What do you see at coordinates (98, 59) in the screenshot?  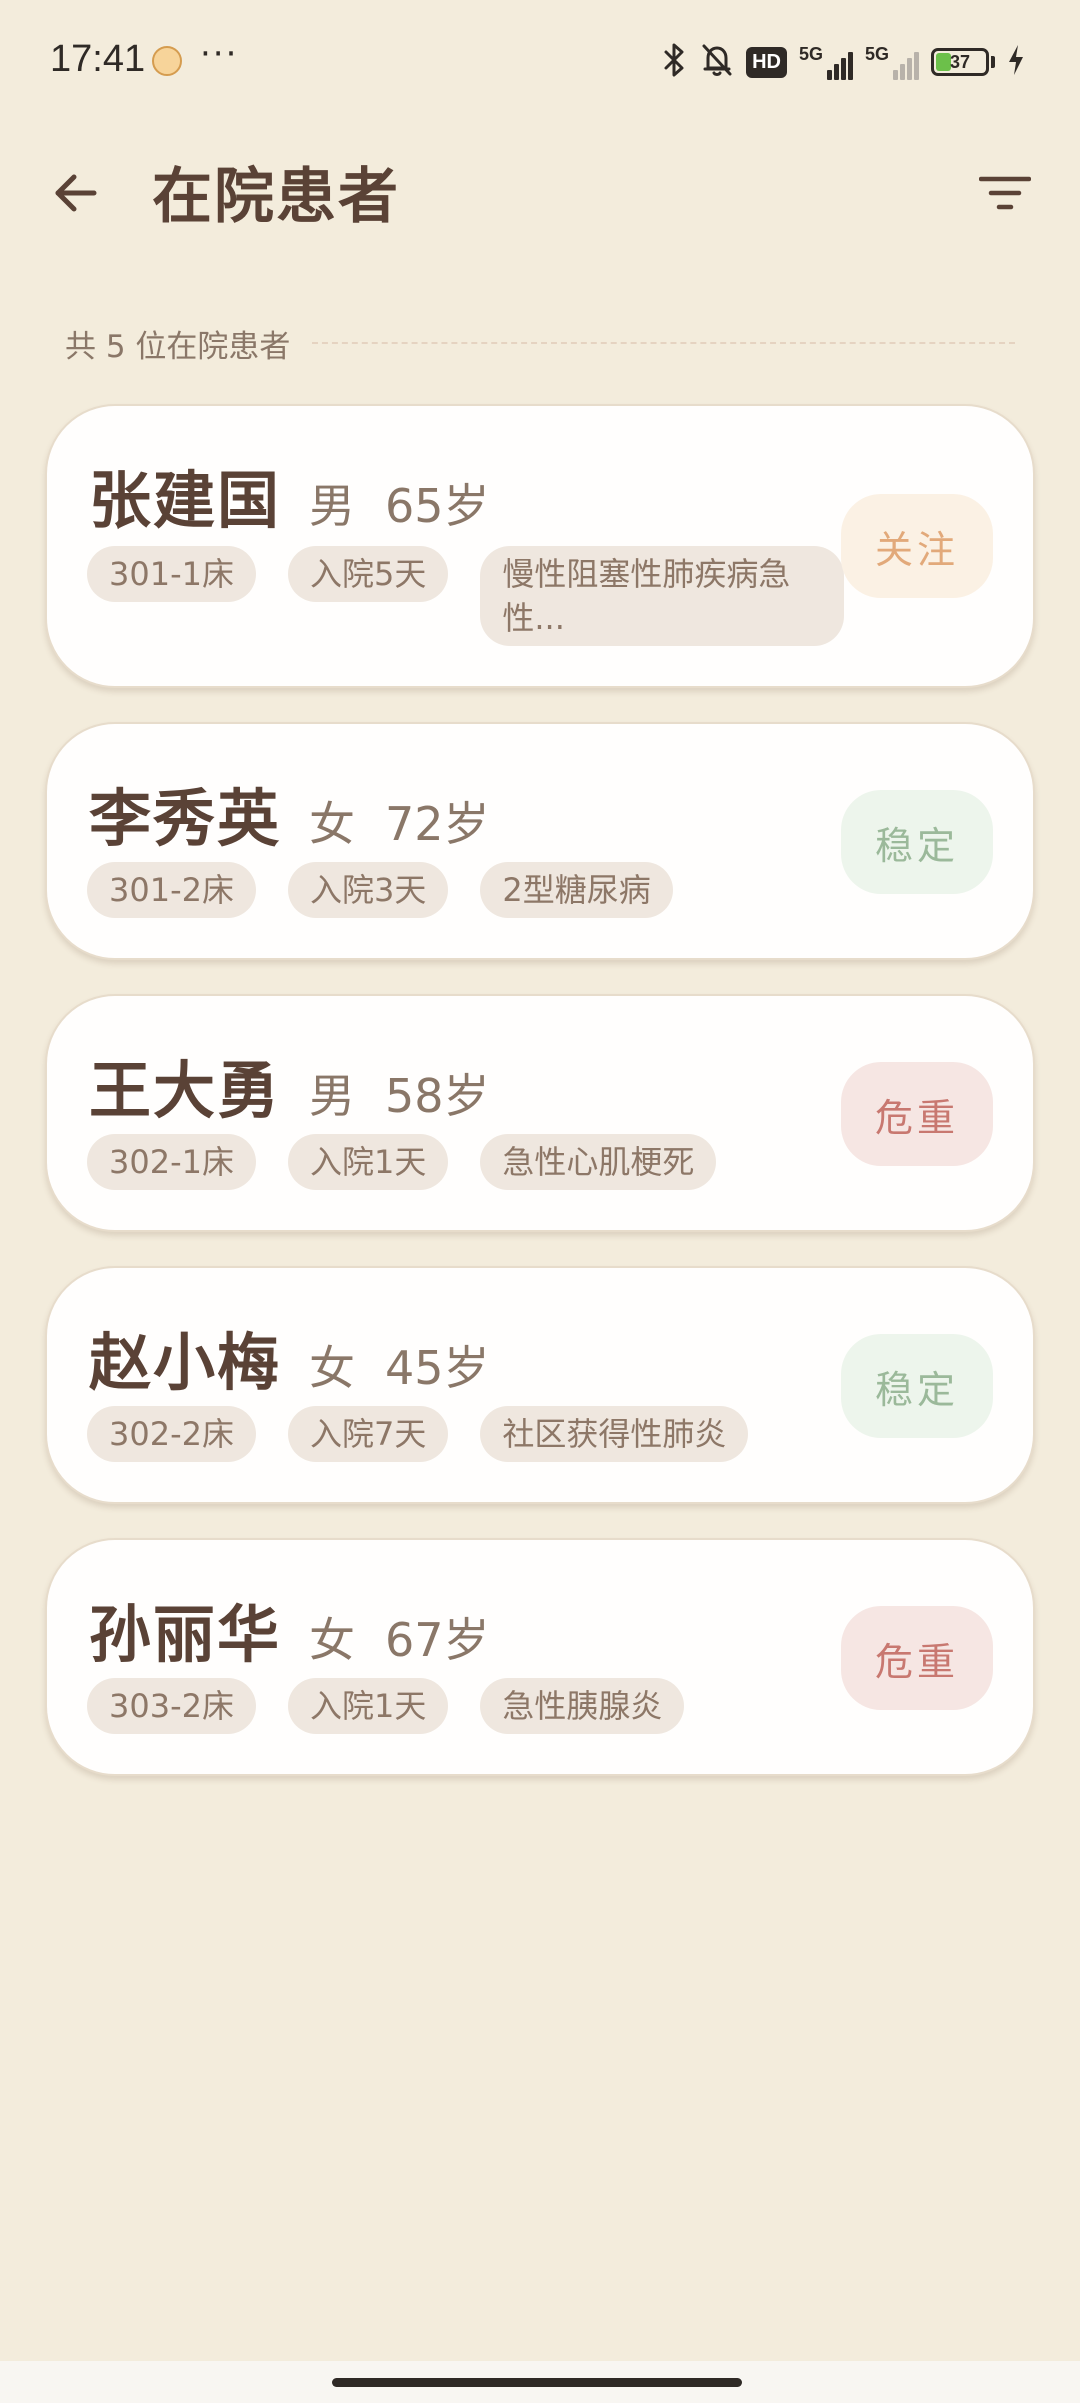 I see `status-time: 17:41` at bounding box center [98, 59].